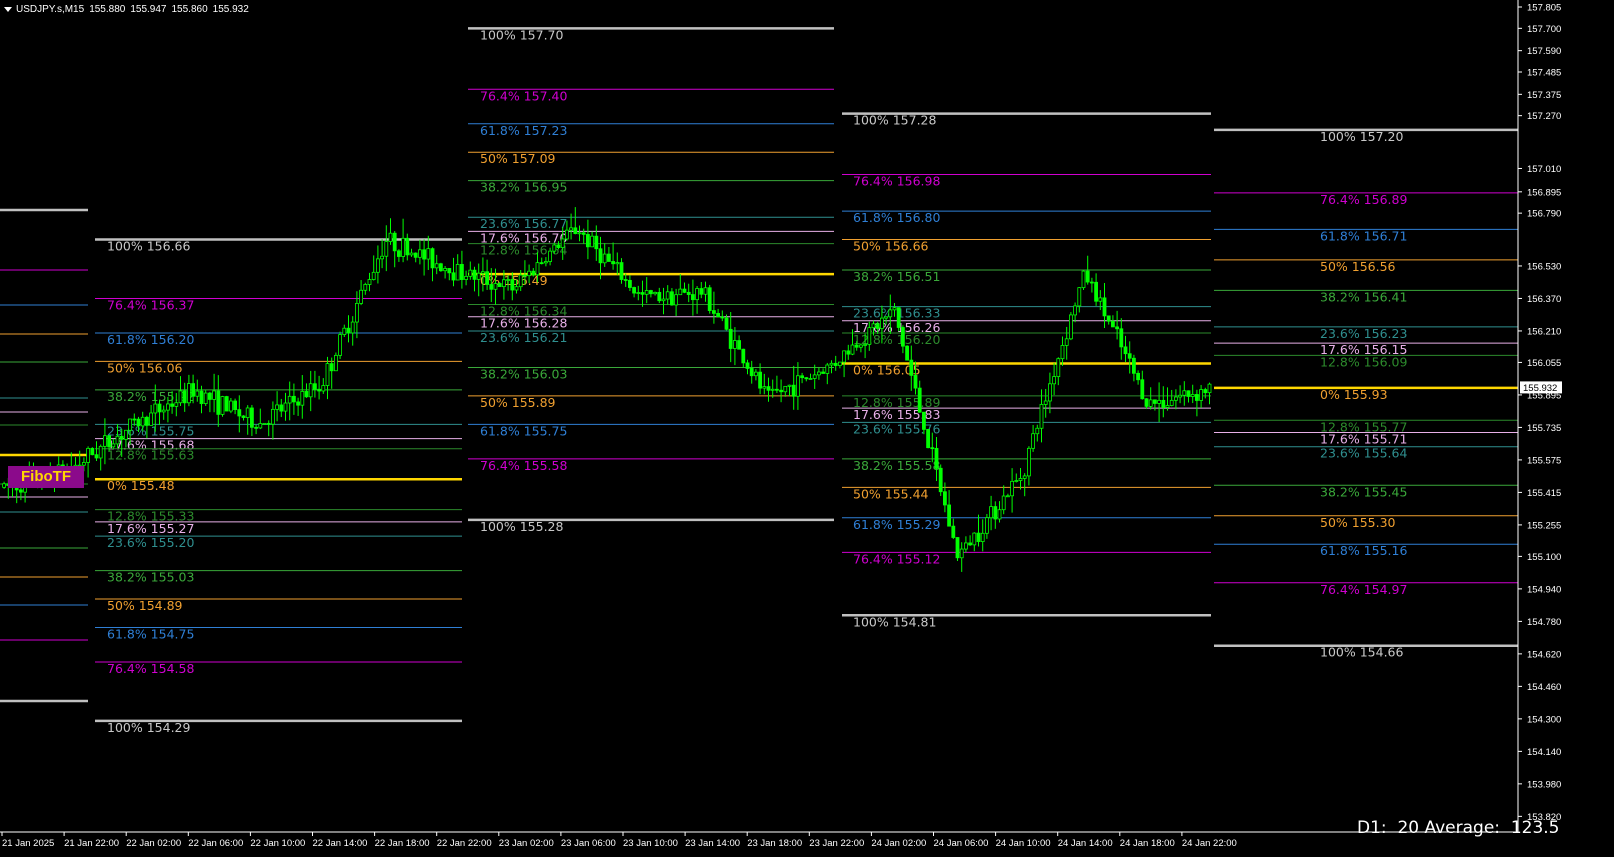 This screenshot has width=1614, height=857. What do you see at coordinates (523, 95) in the screenshot?
I see `fibo-label: 76.4% 157.40` at bounding box center [523, 95].